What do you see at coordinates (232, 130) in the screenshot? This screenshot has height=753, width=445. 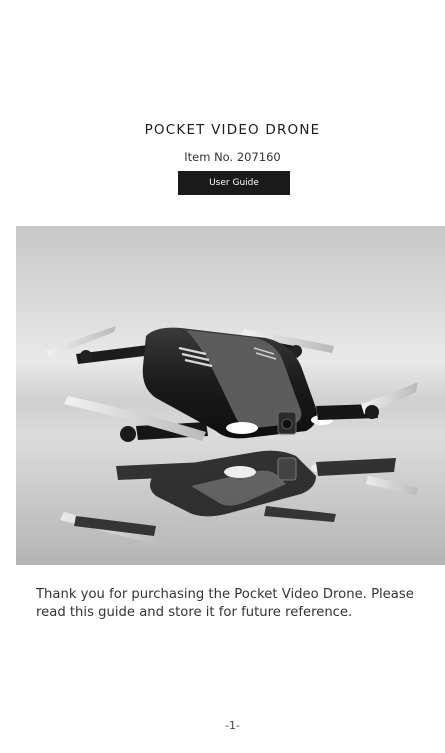 I see `document-title: POCKET VIDEO DRONE` at bounding box center [232, 130].